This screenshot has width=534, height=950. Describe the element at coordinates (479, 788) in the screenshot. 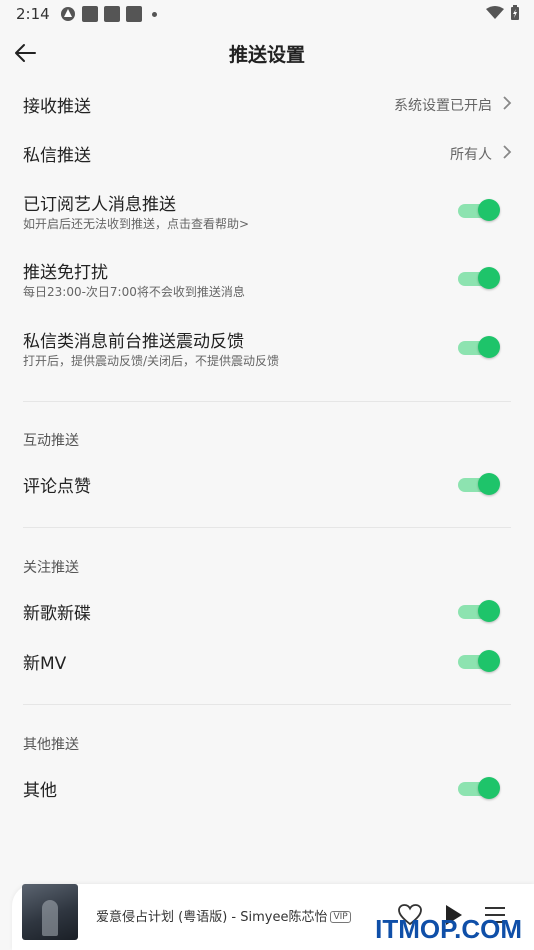

I see `other-toggle` at that location.